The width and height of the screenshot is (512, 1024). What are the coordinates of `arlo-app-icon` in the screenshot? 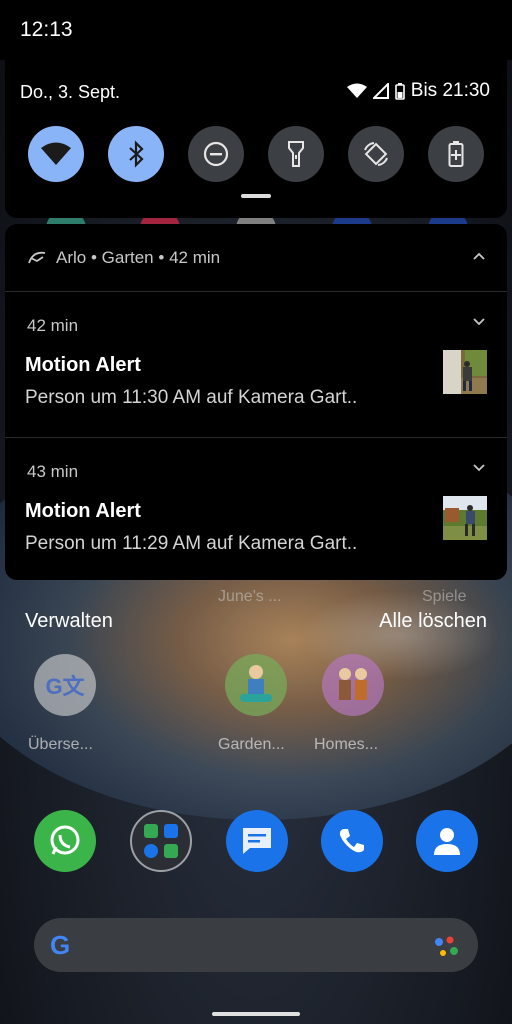 It's located at (37, 257).